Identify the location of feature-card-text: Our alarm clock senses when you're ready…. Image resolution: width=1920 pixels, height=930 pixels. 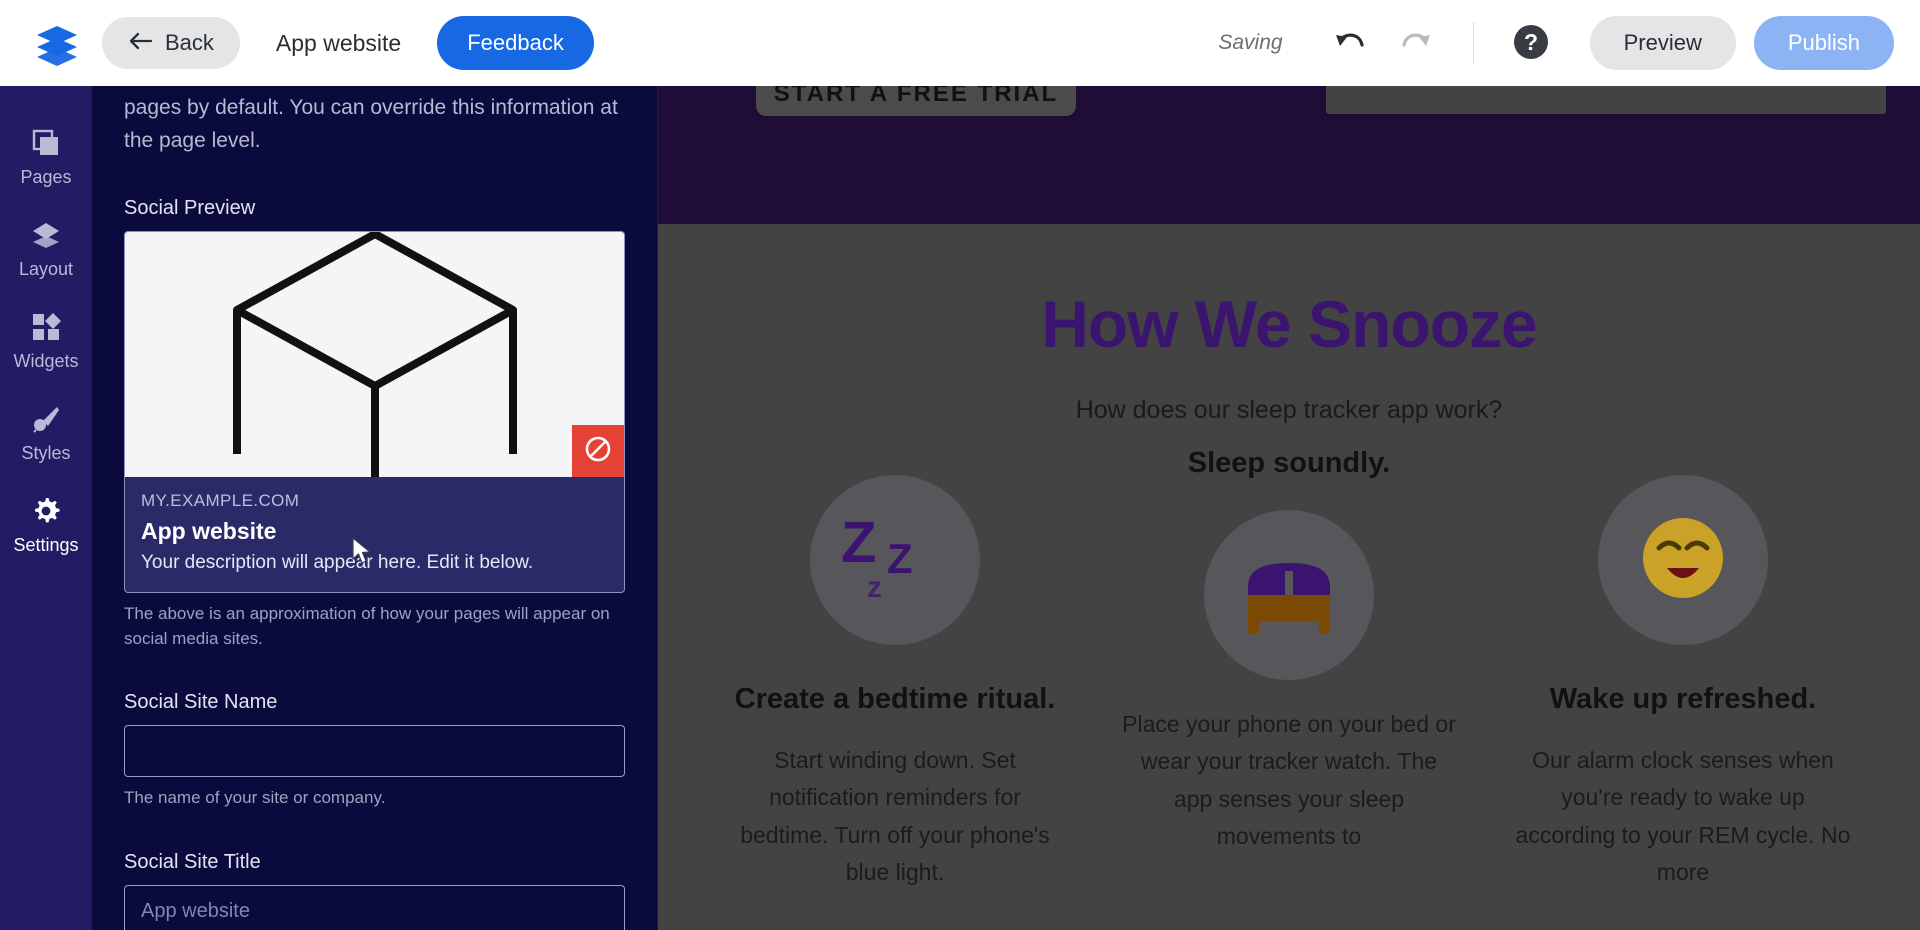
(1683, 816).